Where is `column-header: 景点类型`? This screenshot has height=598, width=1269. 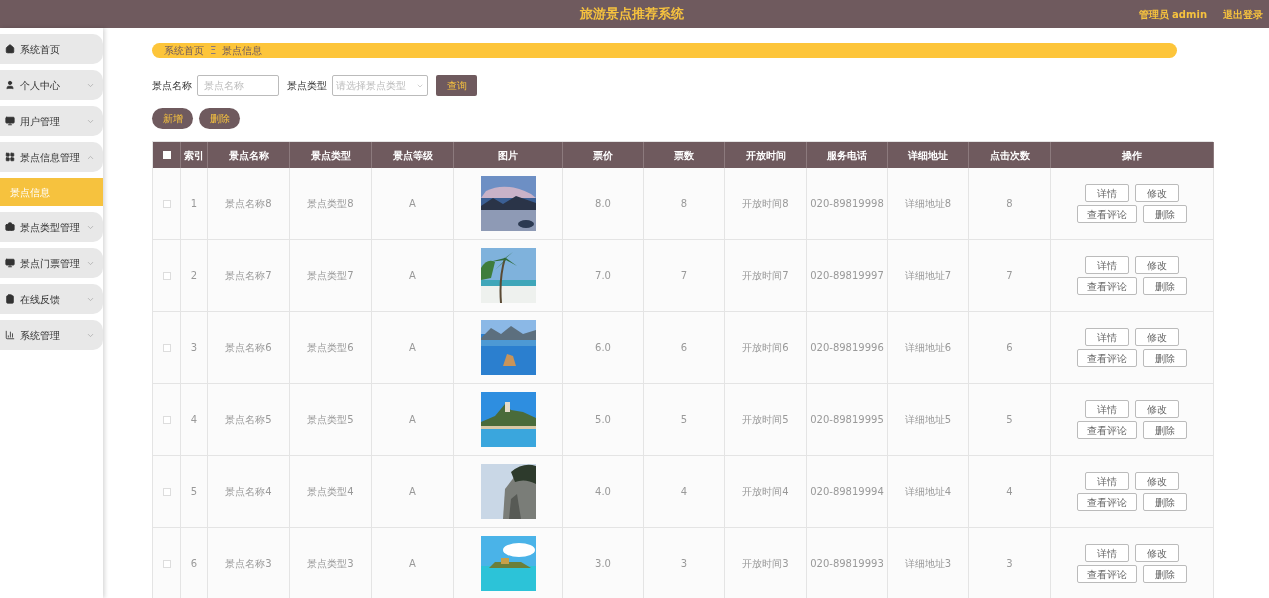 column-header: 景点类型 is located at coordinates (330, 155).